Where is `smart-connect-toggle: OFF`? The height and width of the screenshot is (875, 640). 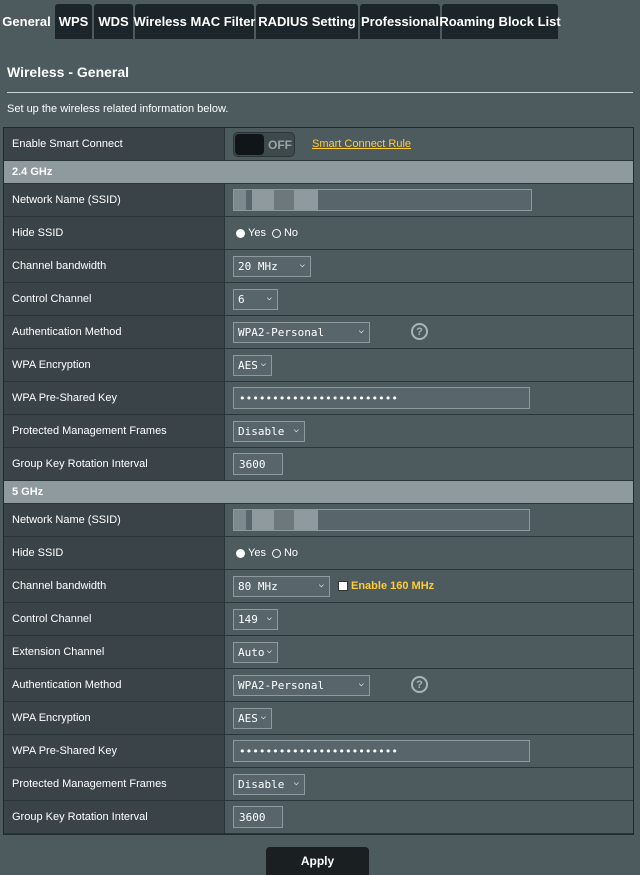
smart-connect-toggle: OFF is located at coordinates (264, 144).